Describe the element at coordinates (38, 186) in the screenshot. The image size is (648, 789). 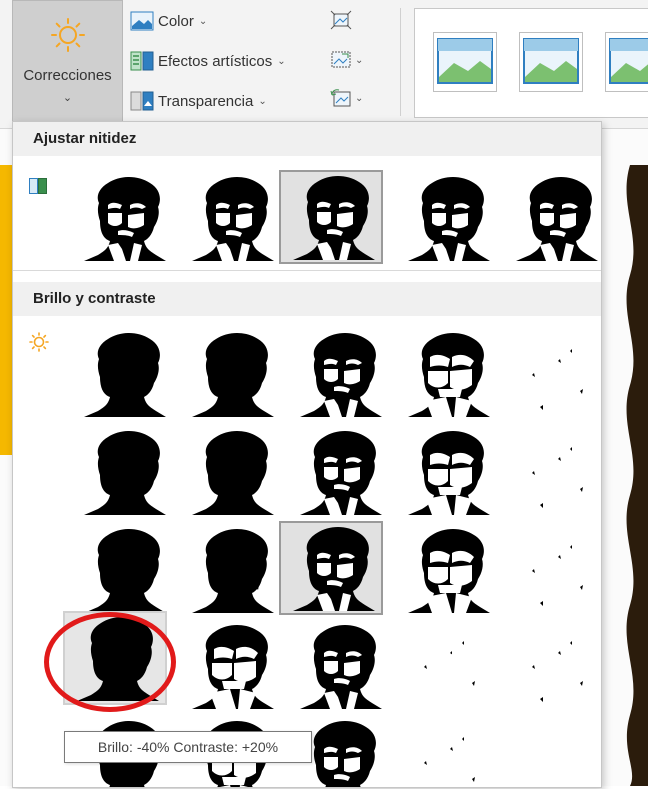
I see `sharpen-icon` at that location.